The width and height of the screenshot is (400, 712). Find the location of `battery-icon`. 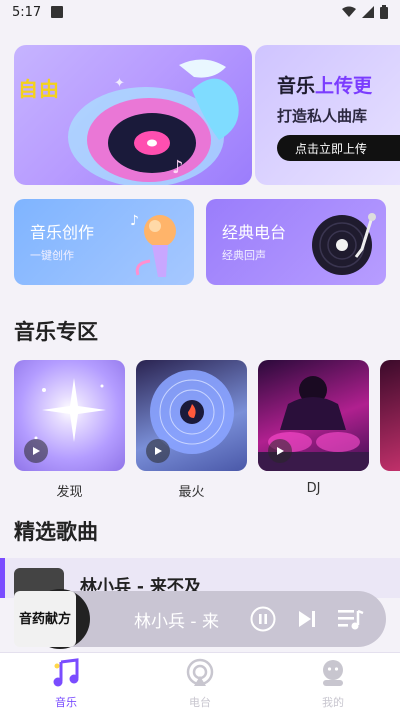

battery-icon is located at coordinates (384, 12).